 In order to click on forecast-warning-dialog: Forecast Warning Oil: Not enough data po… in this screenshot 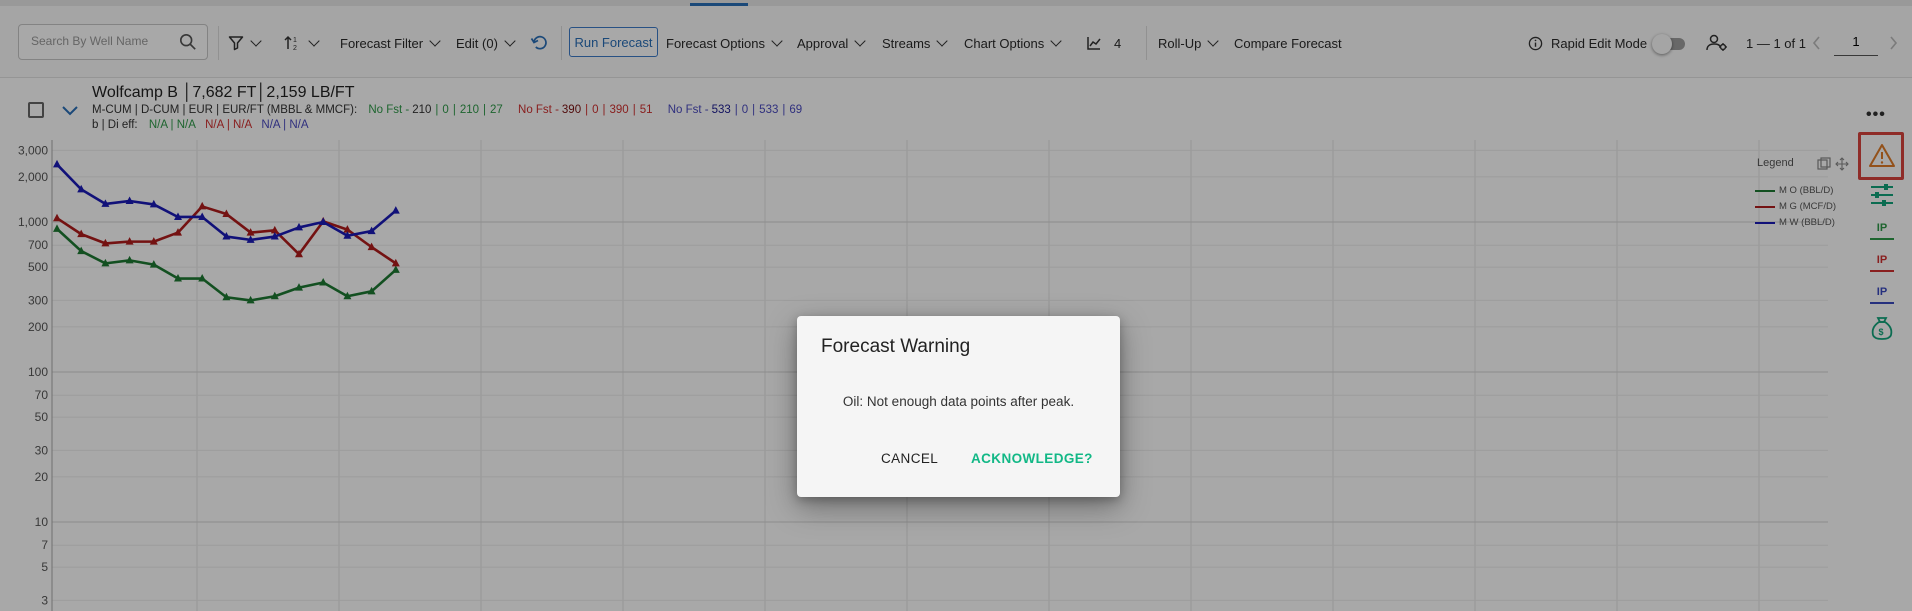, I will do `click(958, 406)`.